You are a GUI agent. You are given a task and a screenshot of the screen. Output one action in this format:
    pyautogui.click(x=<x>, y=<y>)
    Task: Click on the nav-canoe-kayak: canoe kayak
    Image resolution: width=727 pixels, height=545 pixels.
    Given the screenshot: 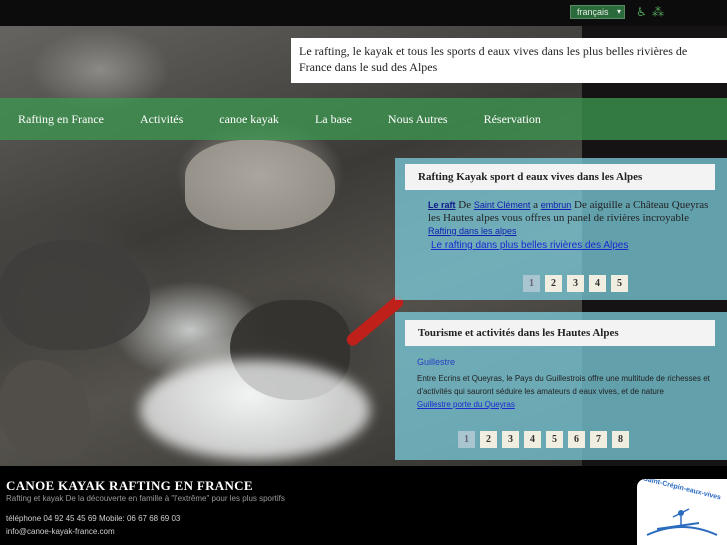 What is the action you would take?
    pyautogui.click(x=249, y=119)
    